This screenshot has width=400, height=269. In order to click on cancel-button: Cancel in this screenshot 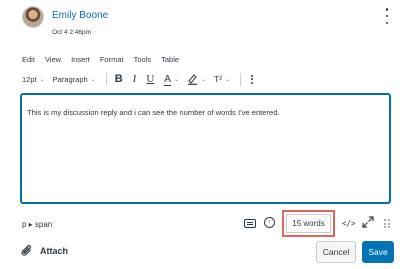, I will do `click(336, 252)`.